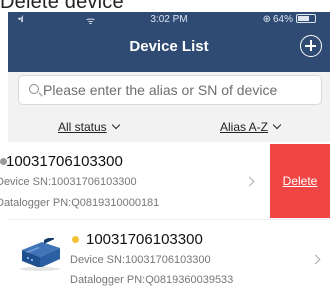  I want to click on status-dot-icon, so click(75, 239).